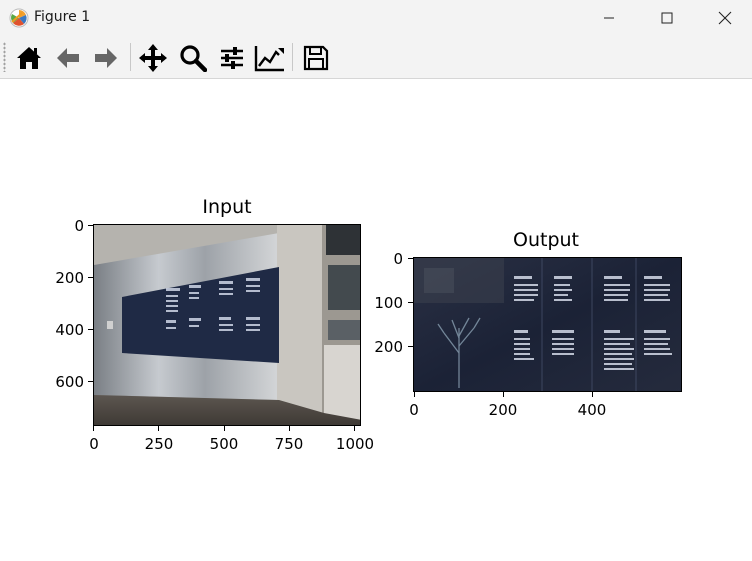  I want to click on minimize-icon, so click(609, 18).